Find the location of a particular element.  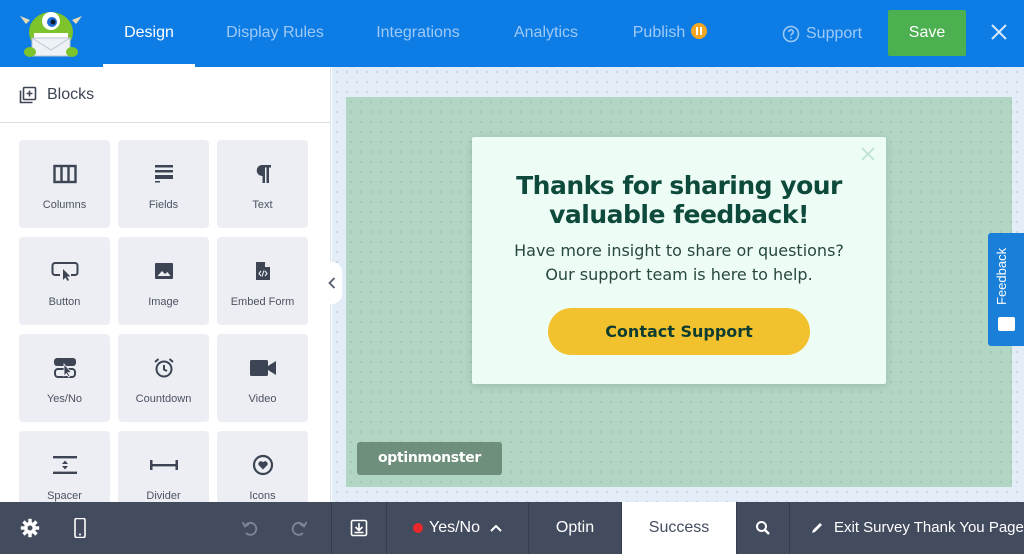

paragraph-icon is located at coordinates (263, 174).